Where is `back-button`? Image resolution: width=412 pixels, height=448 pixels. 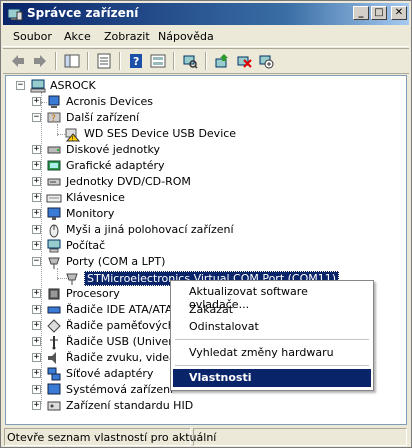 back-button is located at coordinates (18, 61).